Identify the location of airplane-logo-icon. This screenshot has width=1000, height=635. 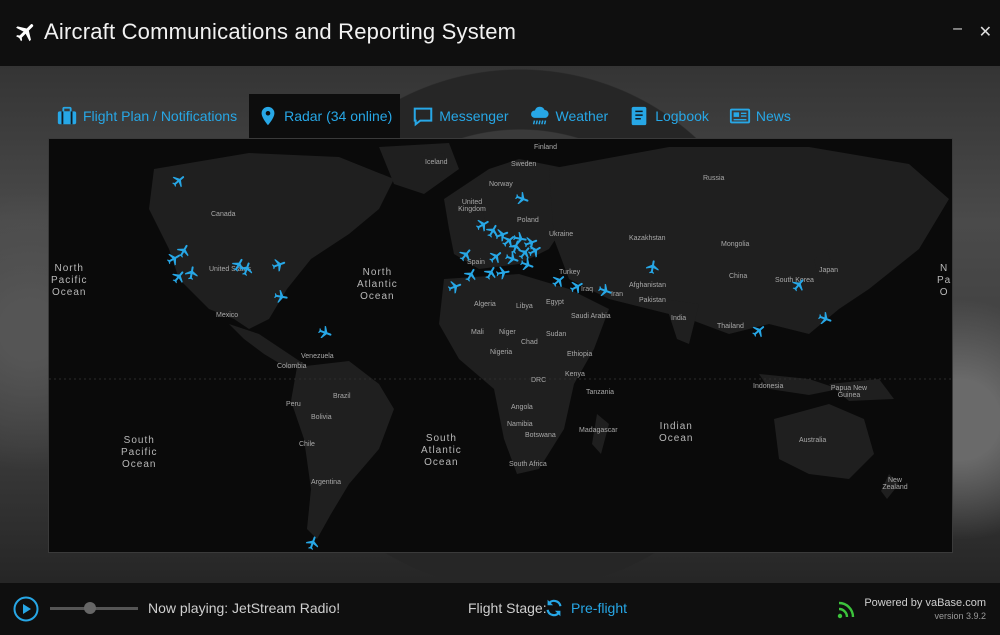
(26, 32).